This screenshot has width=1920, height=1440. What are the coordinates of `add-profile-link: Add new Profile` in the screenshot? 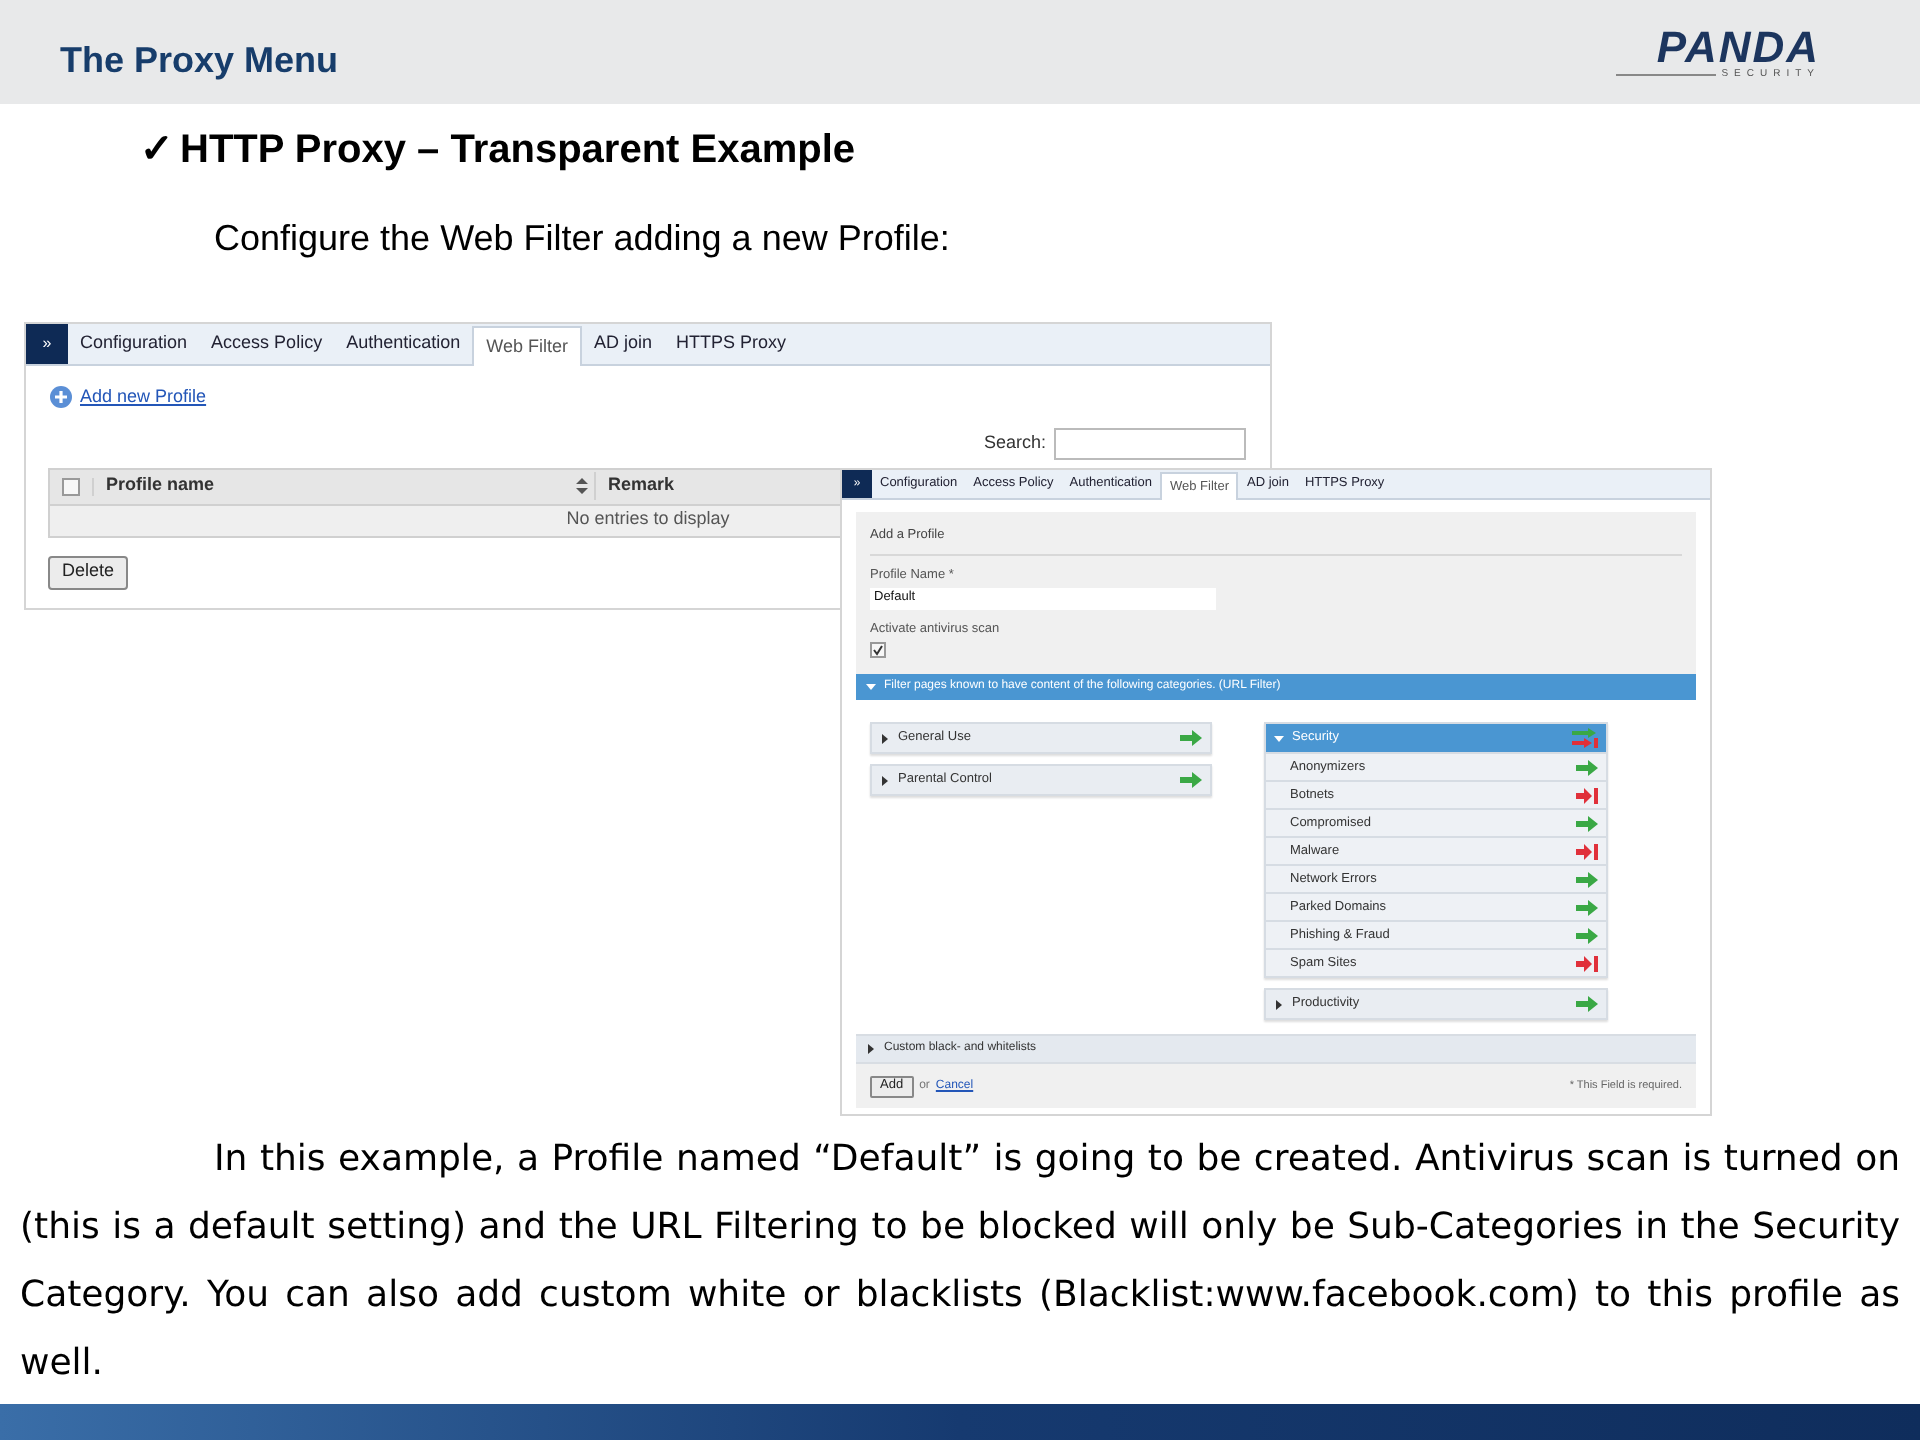 It's located at (143, 397).